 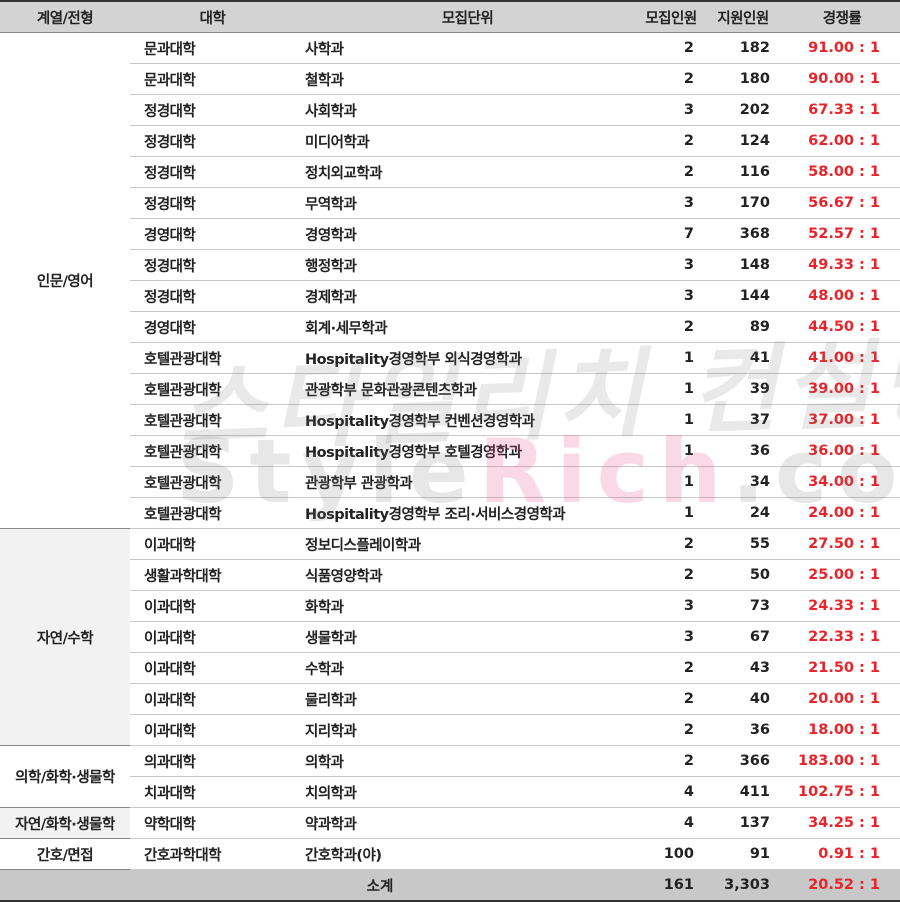 I want to click on unit-cell: 사회학과, so click(x=467, y=110).